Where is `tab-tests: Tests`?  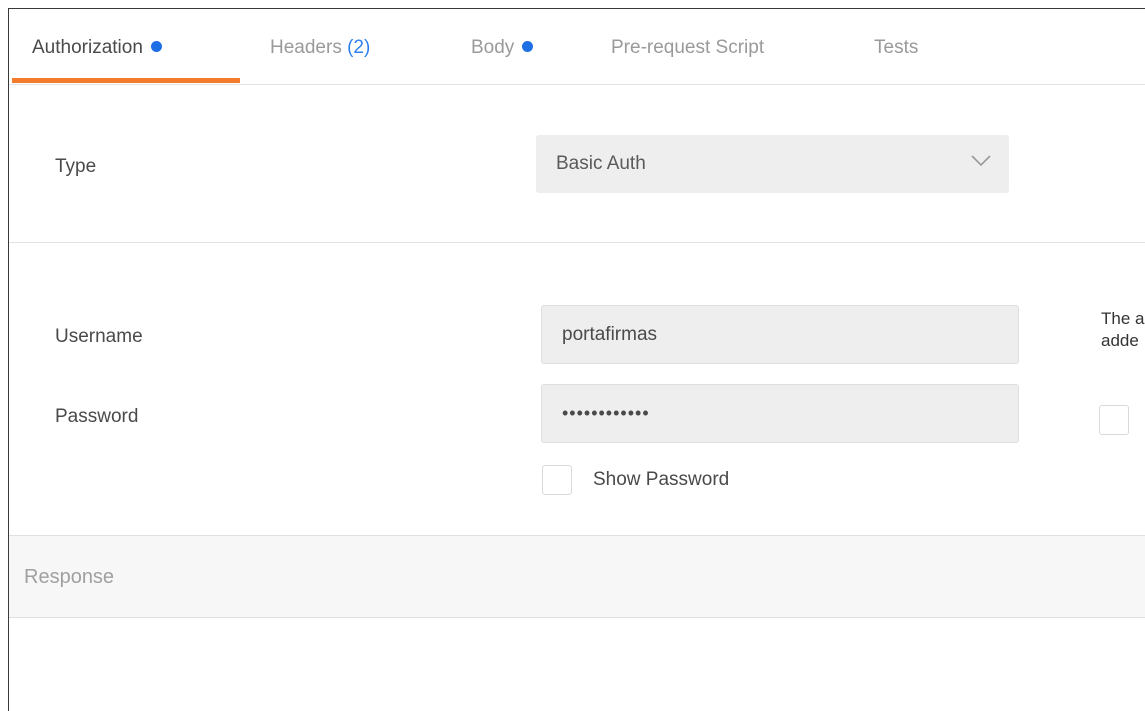 tab-tests: Tests is located at coordinates (896, 60).